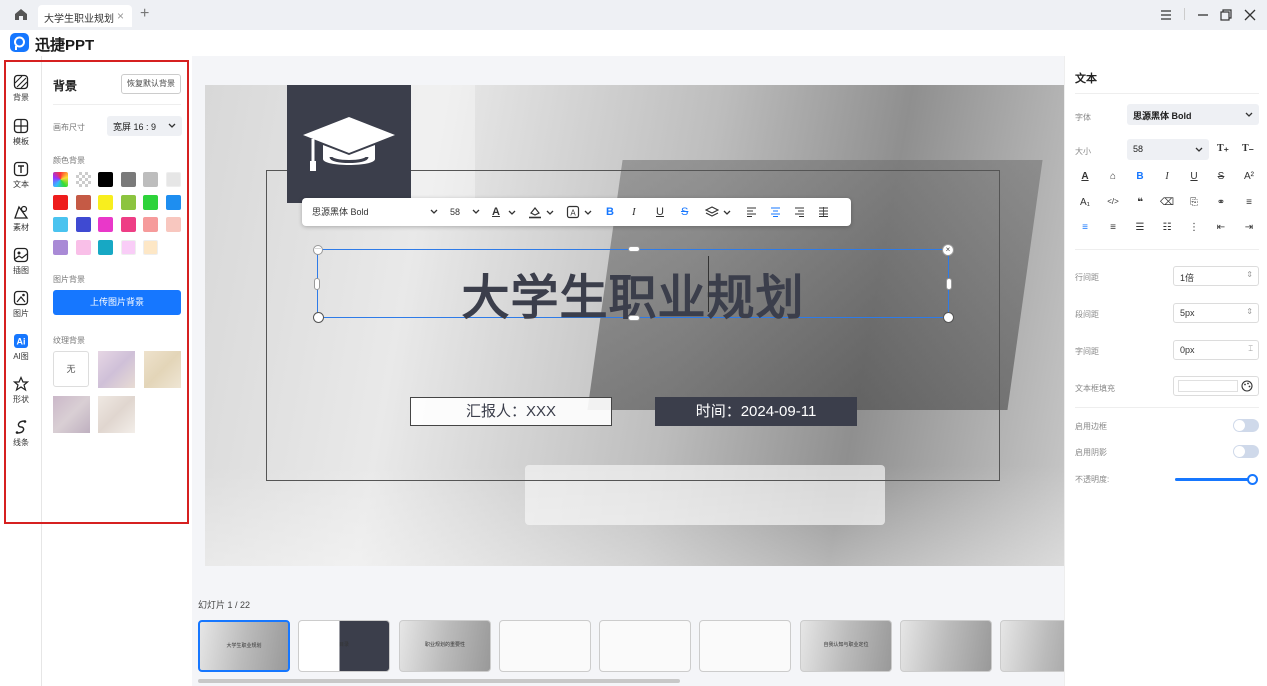  What do you see at coordinates (21, 17) in the screenshot?
I see `home-icon` at bounding box center [21, 17].